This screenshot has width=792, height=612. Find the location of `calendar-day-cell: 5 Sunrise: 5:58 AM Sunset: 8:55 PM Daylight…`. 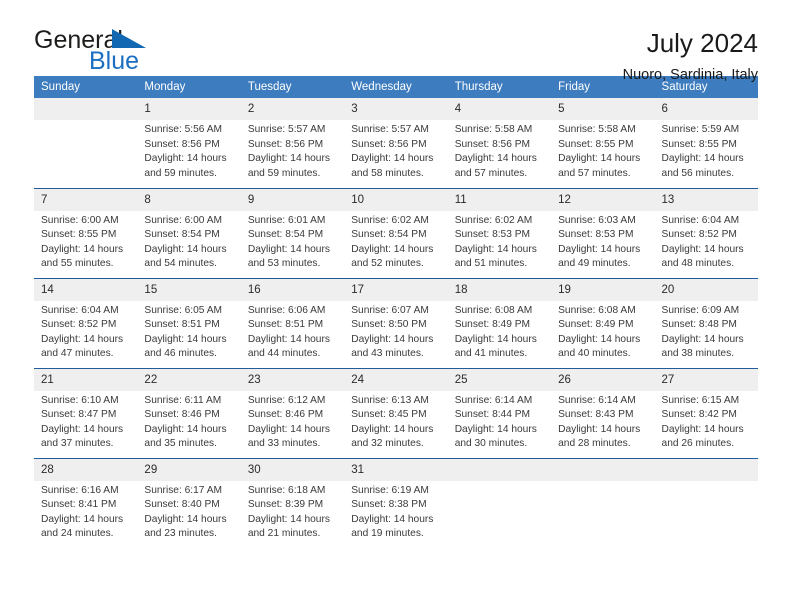

calendar-day-cell: 5 Sunrise: 5:58 AM Sunset: 8:55 PM Daylight… is located at coordinates (603, 143).